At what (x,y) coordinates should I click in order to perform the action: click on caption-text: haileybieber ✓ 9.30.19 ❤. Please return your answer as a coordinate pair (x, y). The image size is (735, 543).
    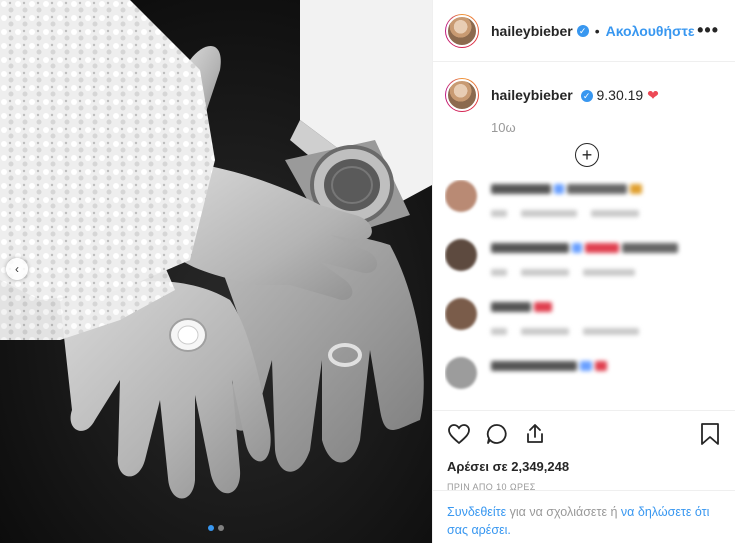
    Looking at the image, I should click on (575, 91).